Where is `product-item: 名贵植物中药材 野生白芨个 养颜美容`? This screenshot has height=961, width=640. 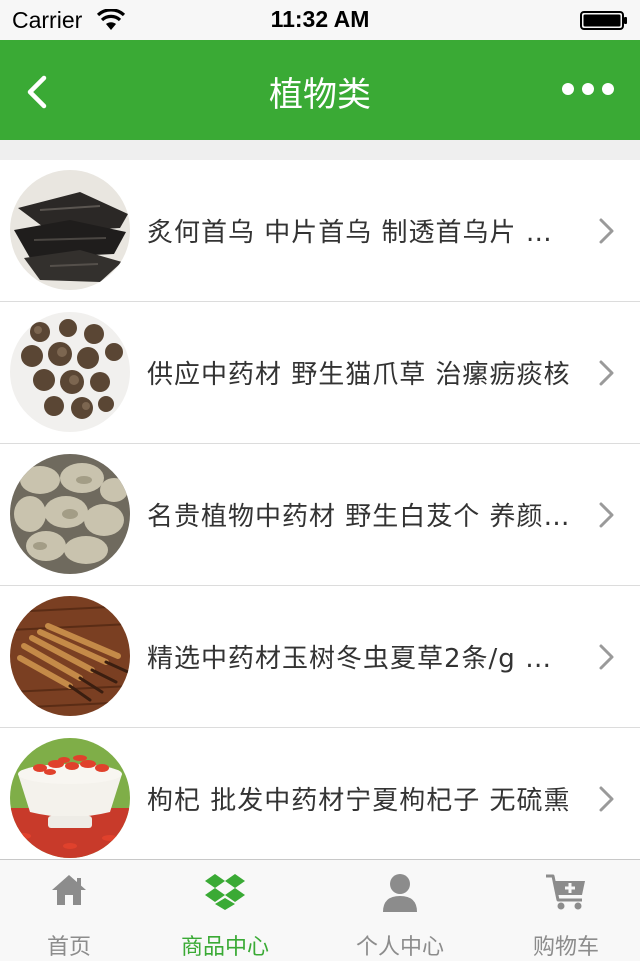 product-item: 名贵植物中药材 野生白芨个 养颜美容 is located at coordinates (320, 515).